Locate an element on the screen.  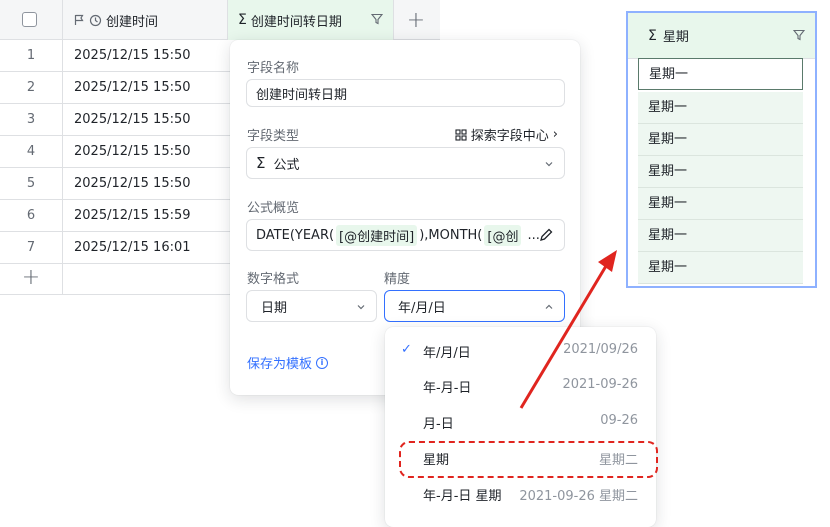
table-row: 3 2025/12/15 15:50 is located at coordinates (115, 120).